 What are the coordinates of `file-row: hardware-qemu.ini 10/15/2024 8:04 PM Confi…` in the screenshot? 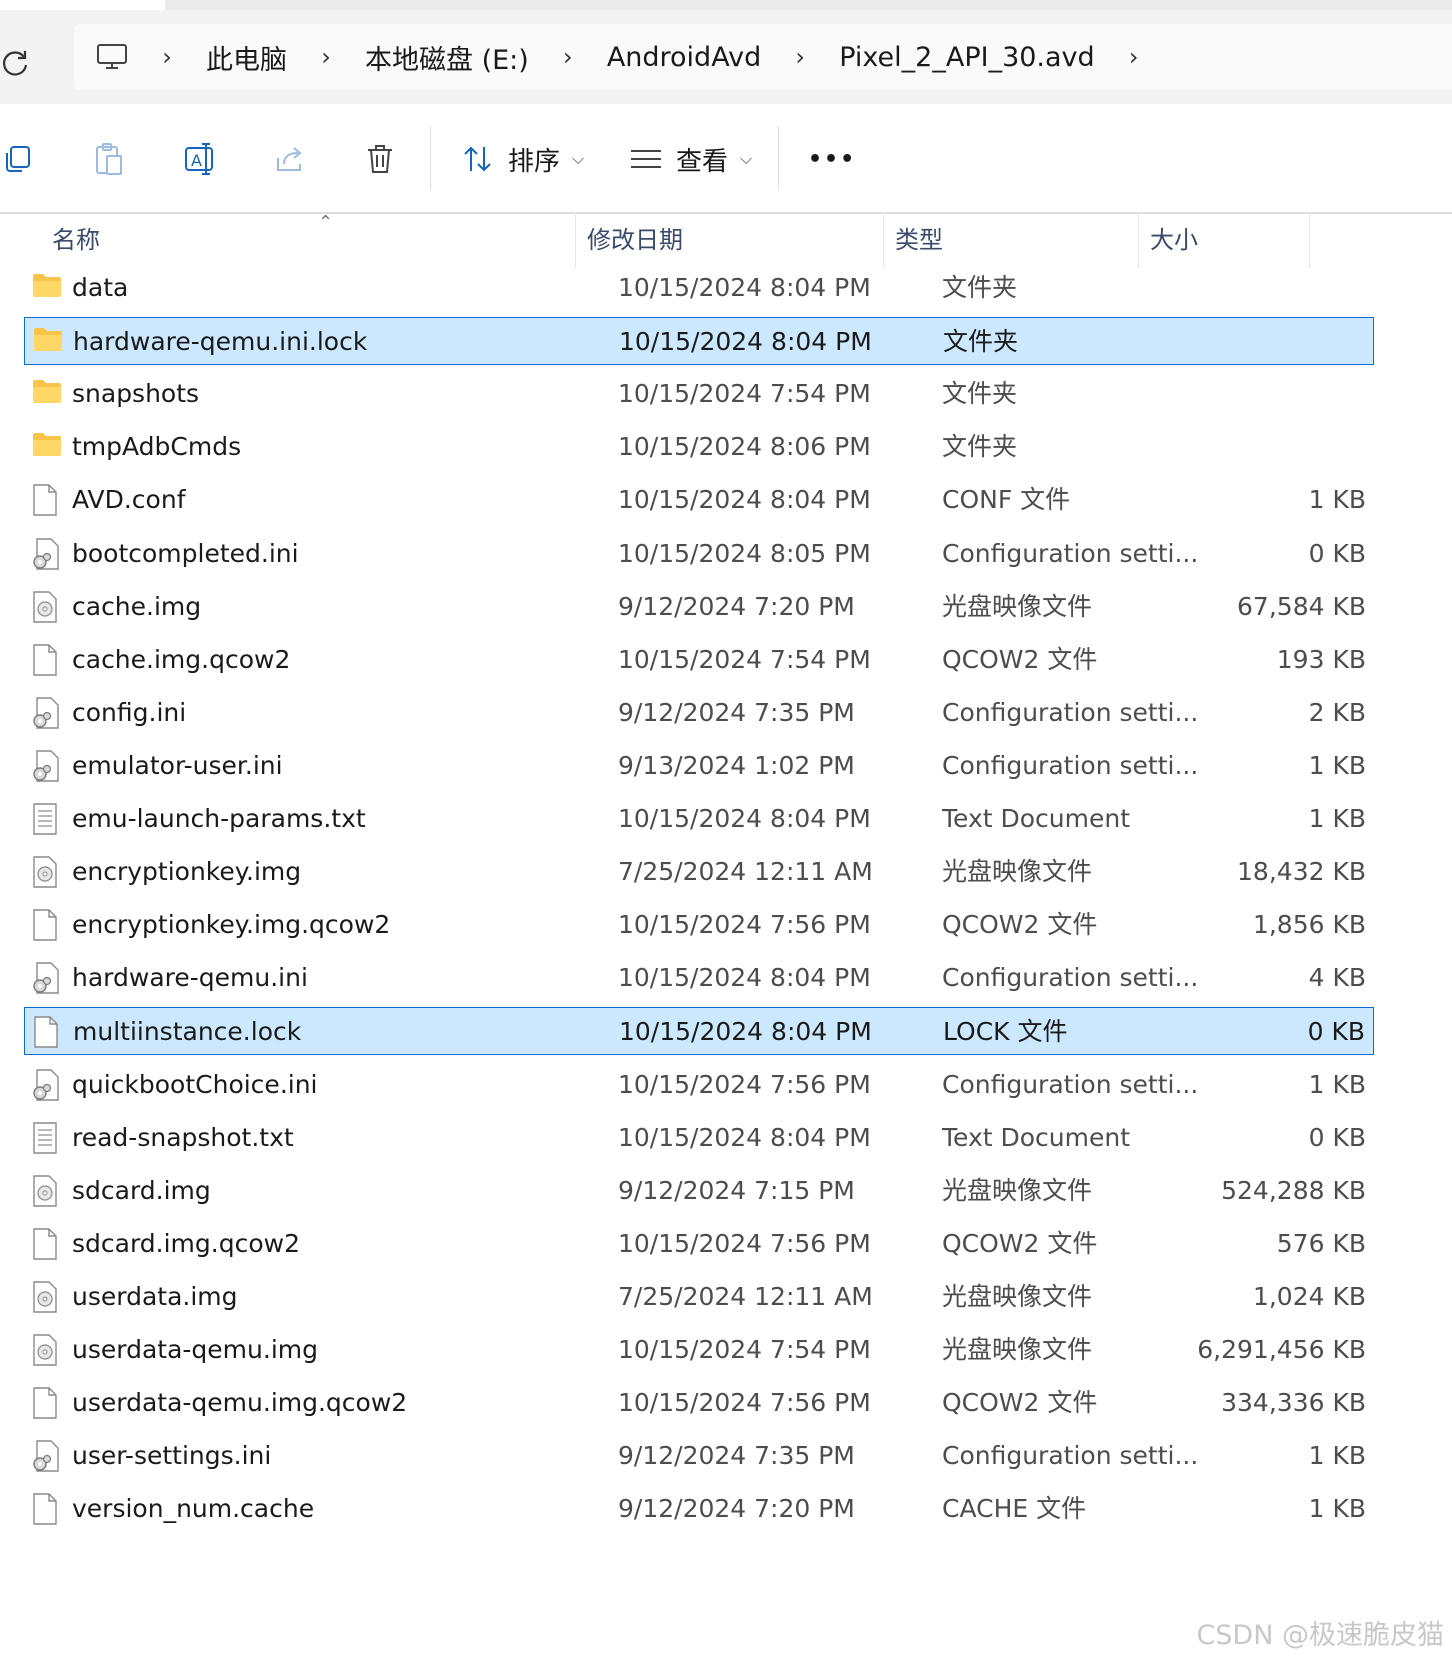 It's located at (699, 978).